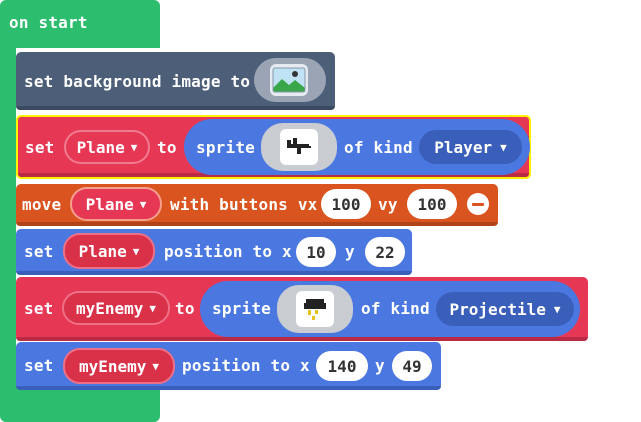 This screenshot has height=422, width=641. I want to click on background-image-picker, so click(290, 80).